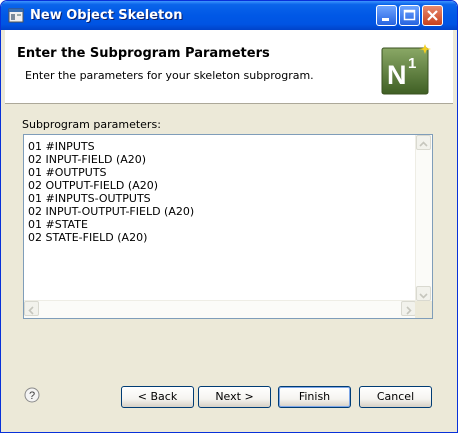 Image resolution: width=458 pixels, height=433 pixels. Describe the element at coordinates (395, 397) in the screenshot. I see `cancel-button: Cancel` at that location.